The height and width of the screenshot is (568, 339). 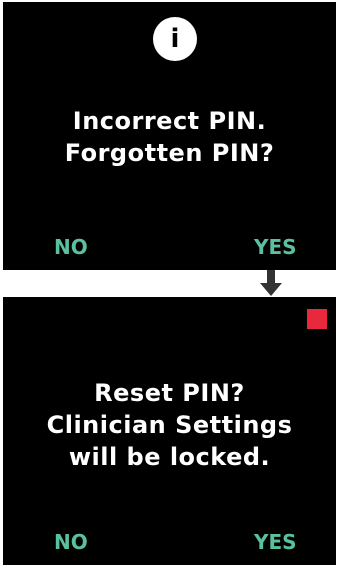 What do you see at coordinates (175, 39) in the screenshot?
I see `info-icon: i` at bounding box center [175, 39].